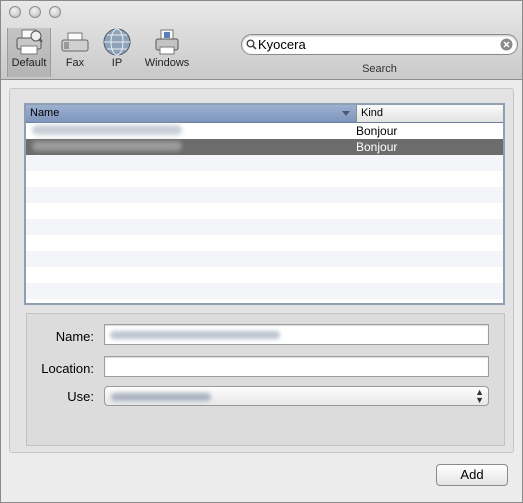  What do you see at coordinates (55, 12) in the screenshot?
I see `zoom-window-button` at bounding box center [55, 12].